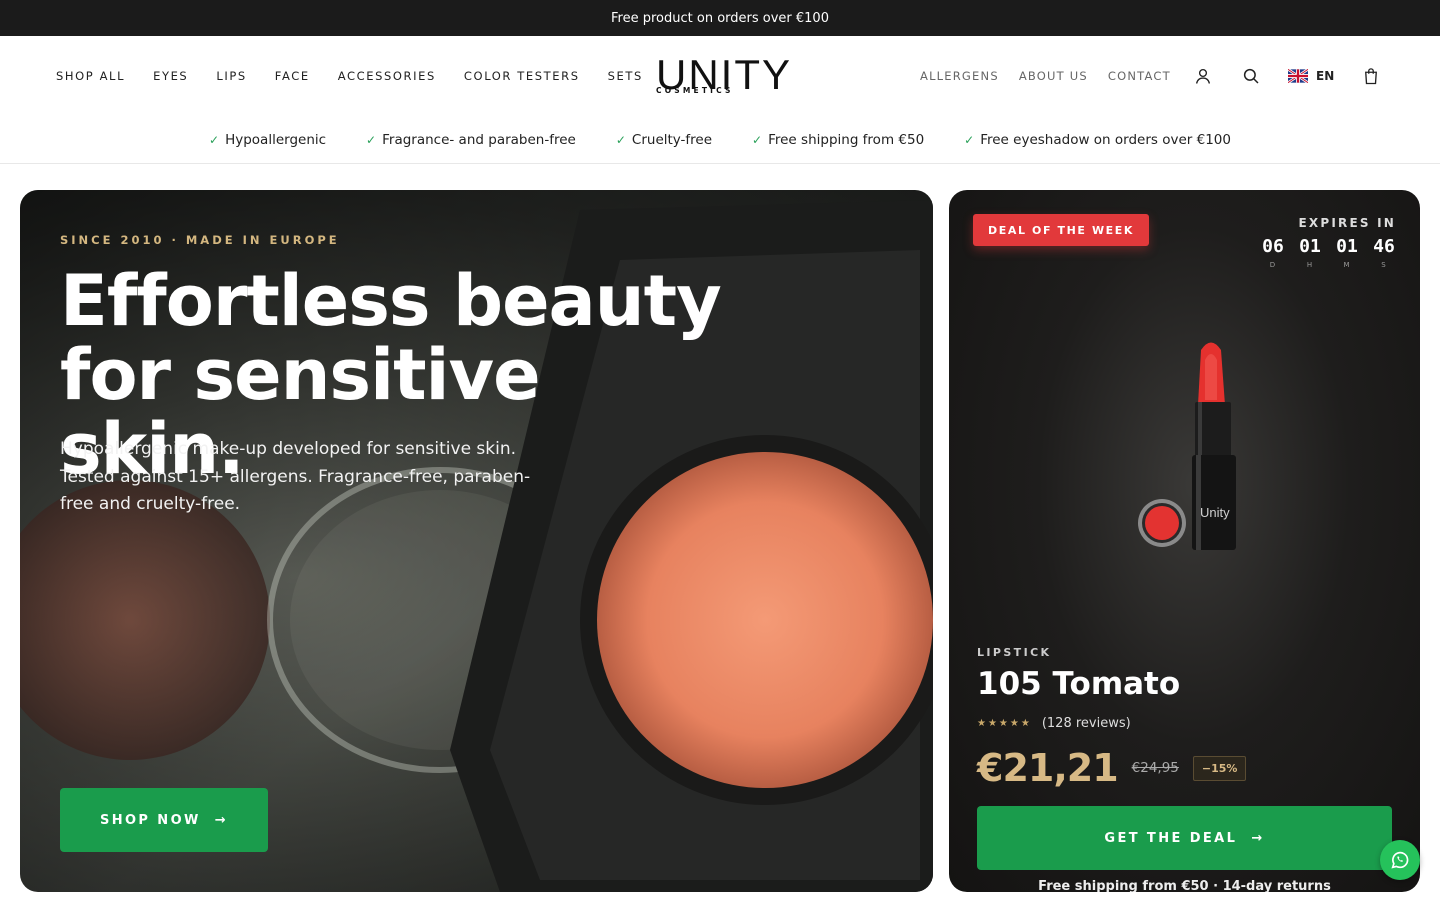 This screenshot has height=900, width=1440. What do you see at coordinates (1171, 838) in the screenshot?
I see `get-the-deal-label: GET THE DEAL` at bounding box center [1171, 838].